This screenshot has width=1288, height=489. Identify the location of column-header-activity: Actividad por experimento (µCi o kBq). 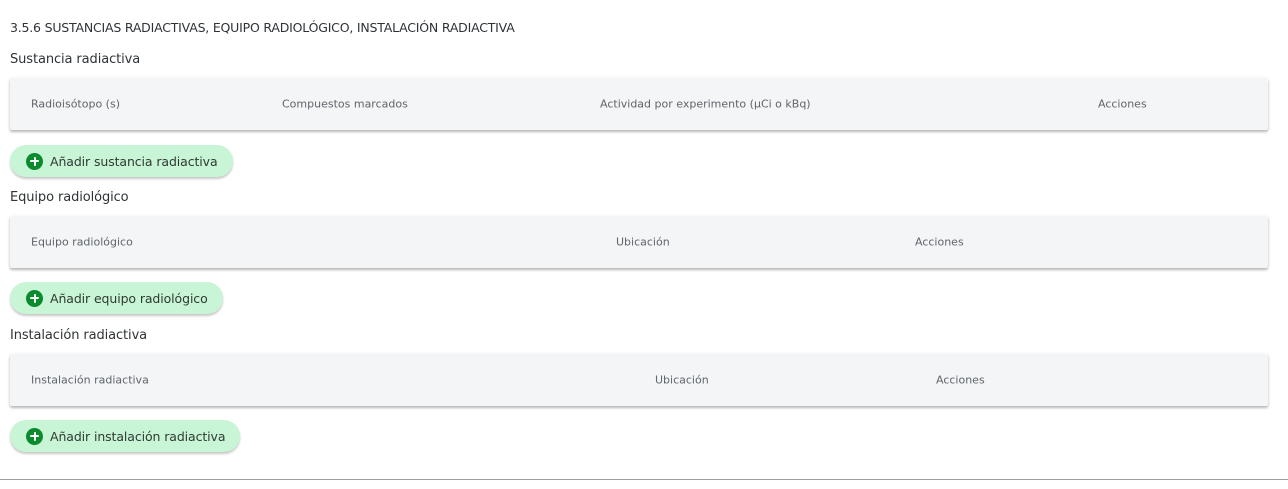
(705, 104).